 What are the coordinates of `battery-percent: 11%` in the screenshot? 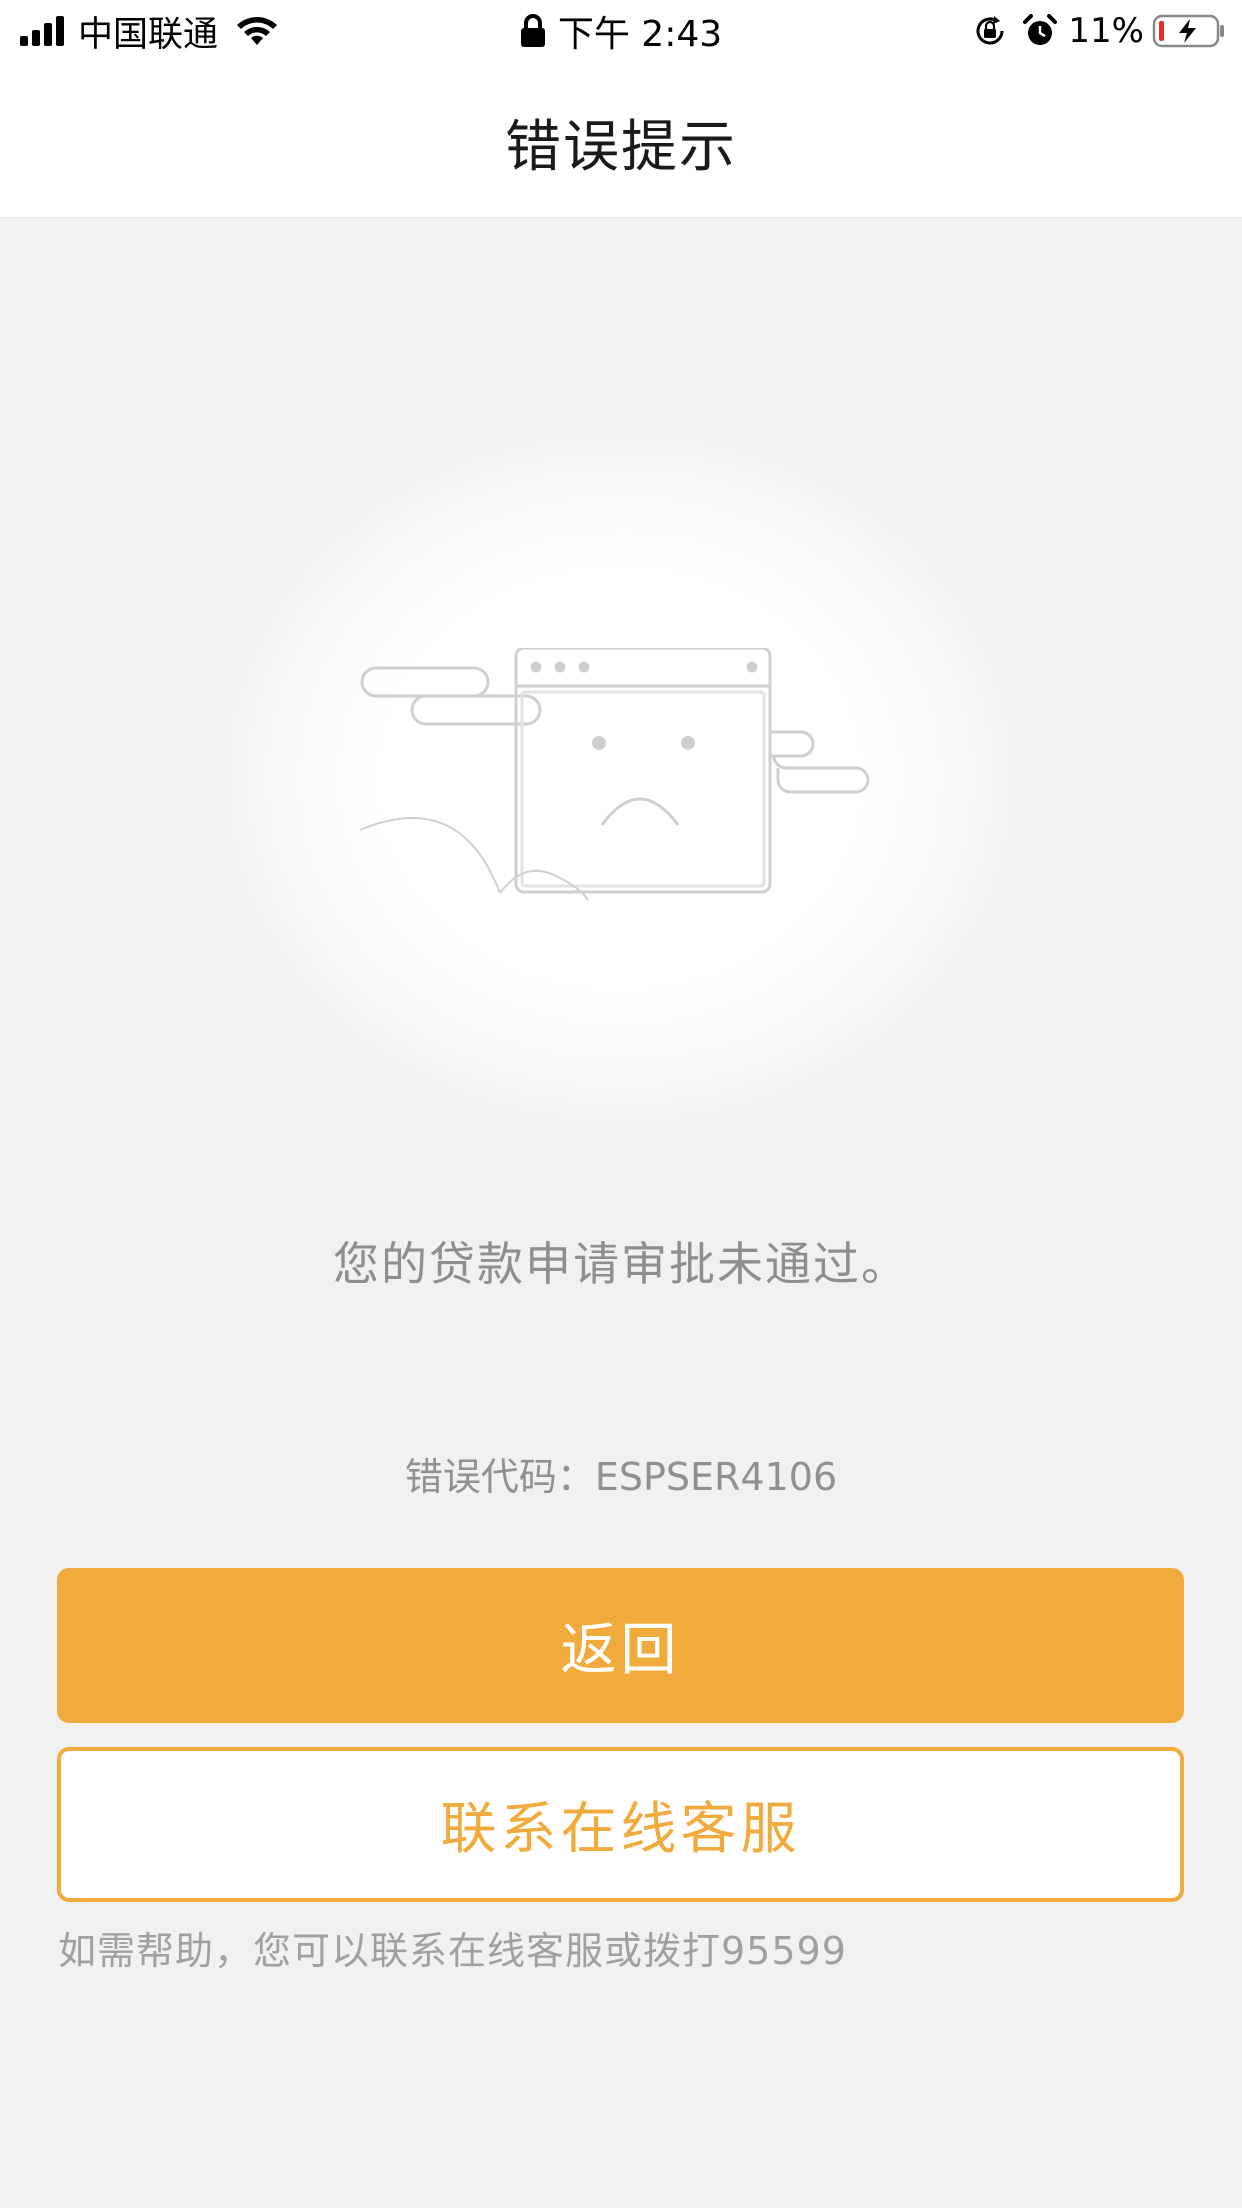 It's located at (1106, 31).